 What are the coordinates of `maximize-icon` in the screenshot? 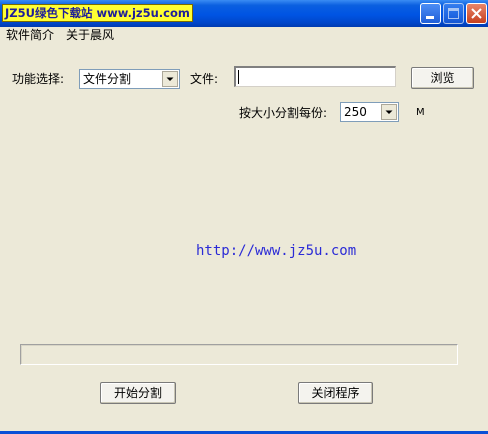 It's located at (453, 13).